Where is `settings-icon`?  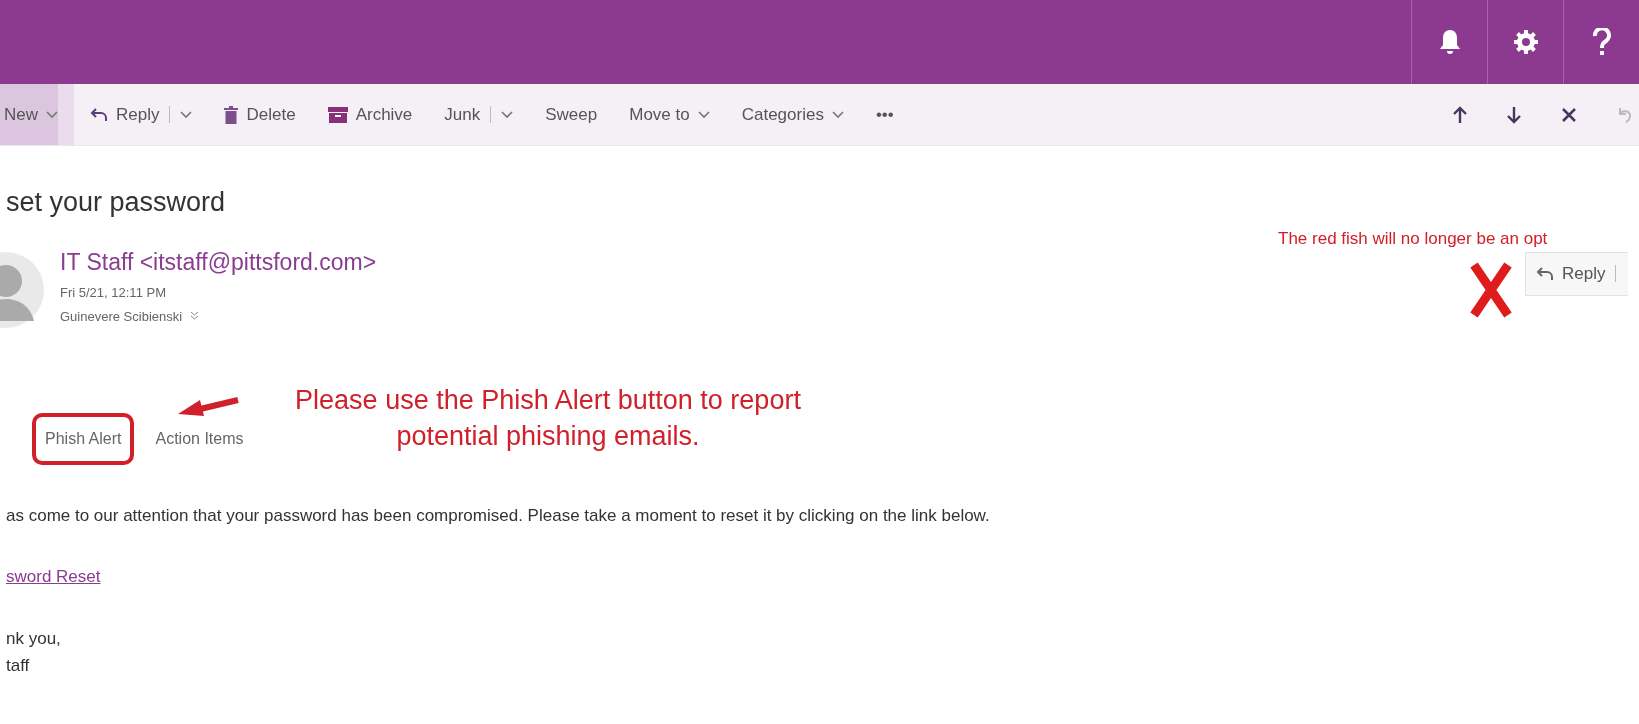 settings-icon is located at coordinates (1525, 42).